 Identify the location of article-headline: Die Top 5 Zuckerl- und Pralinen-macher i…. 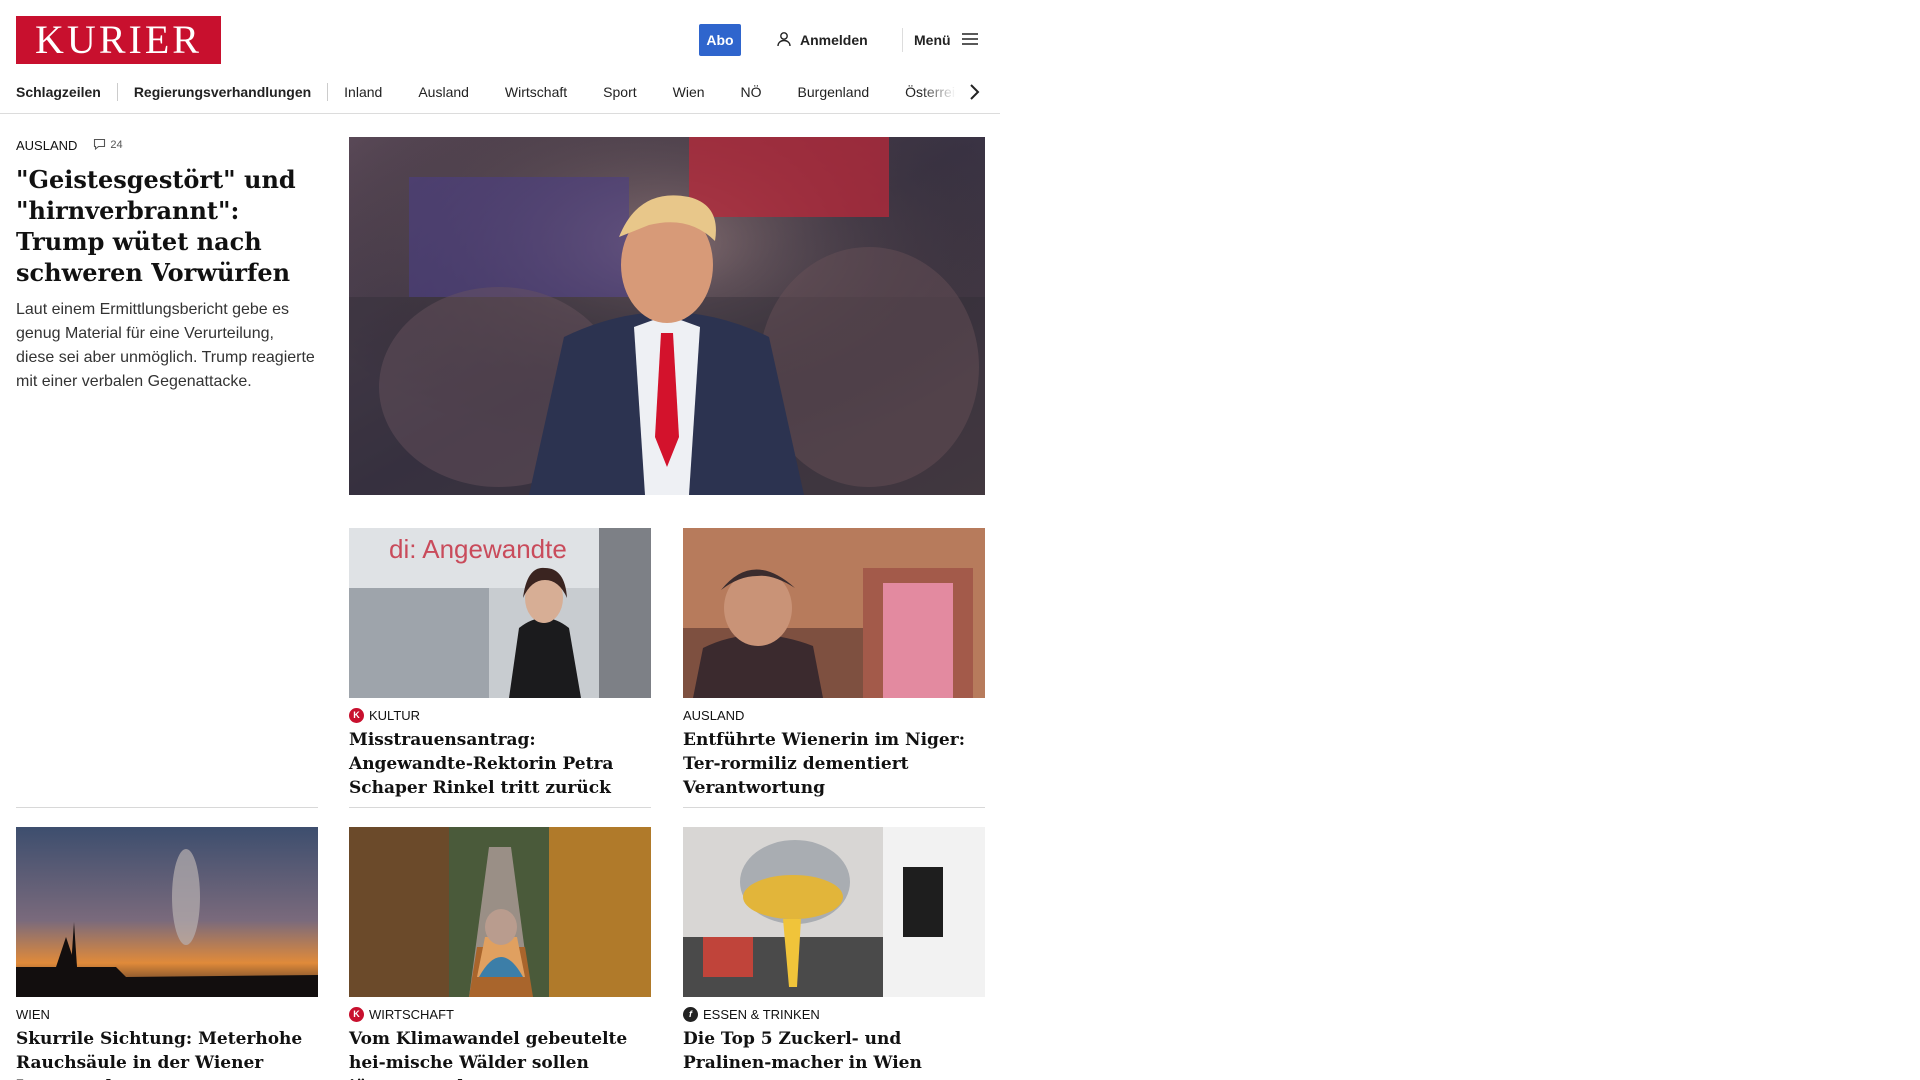
(834, 1051).